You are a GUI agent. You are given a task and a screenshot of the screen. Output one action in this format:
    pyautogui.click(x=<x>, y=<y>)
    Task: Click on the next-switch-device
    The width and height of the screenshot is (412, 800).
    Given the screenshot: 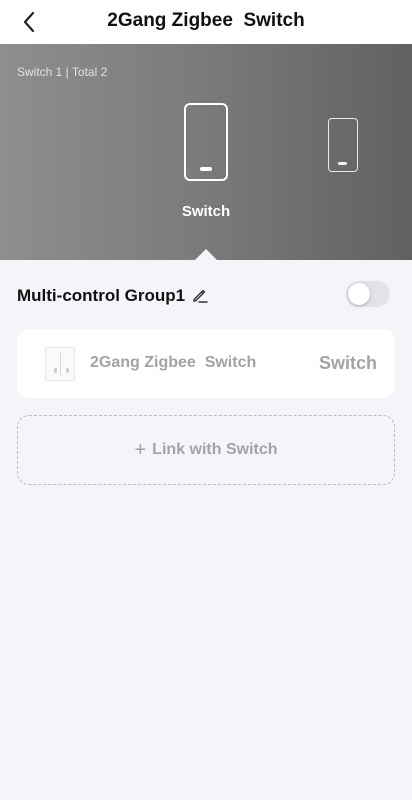 What is the action you would take?
    pyautogui.click(x=343, y=145)
    